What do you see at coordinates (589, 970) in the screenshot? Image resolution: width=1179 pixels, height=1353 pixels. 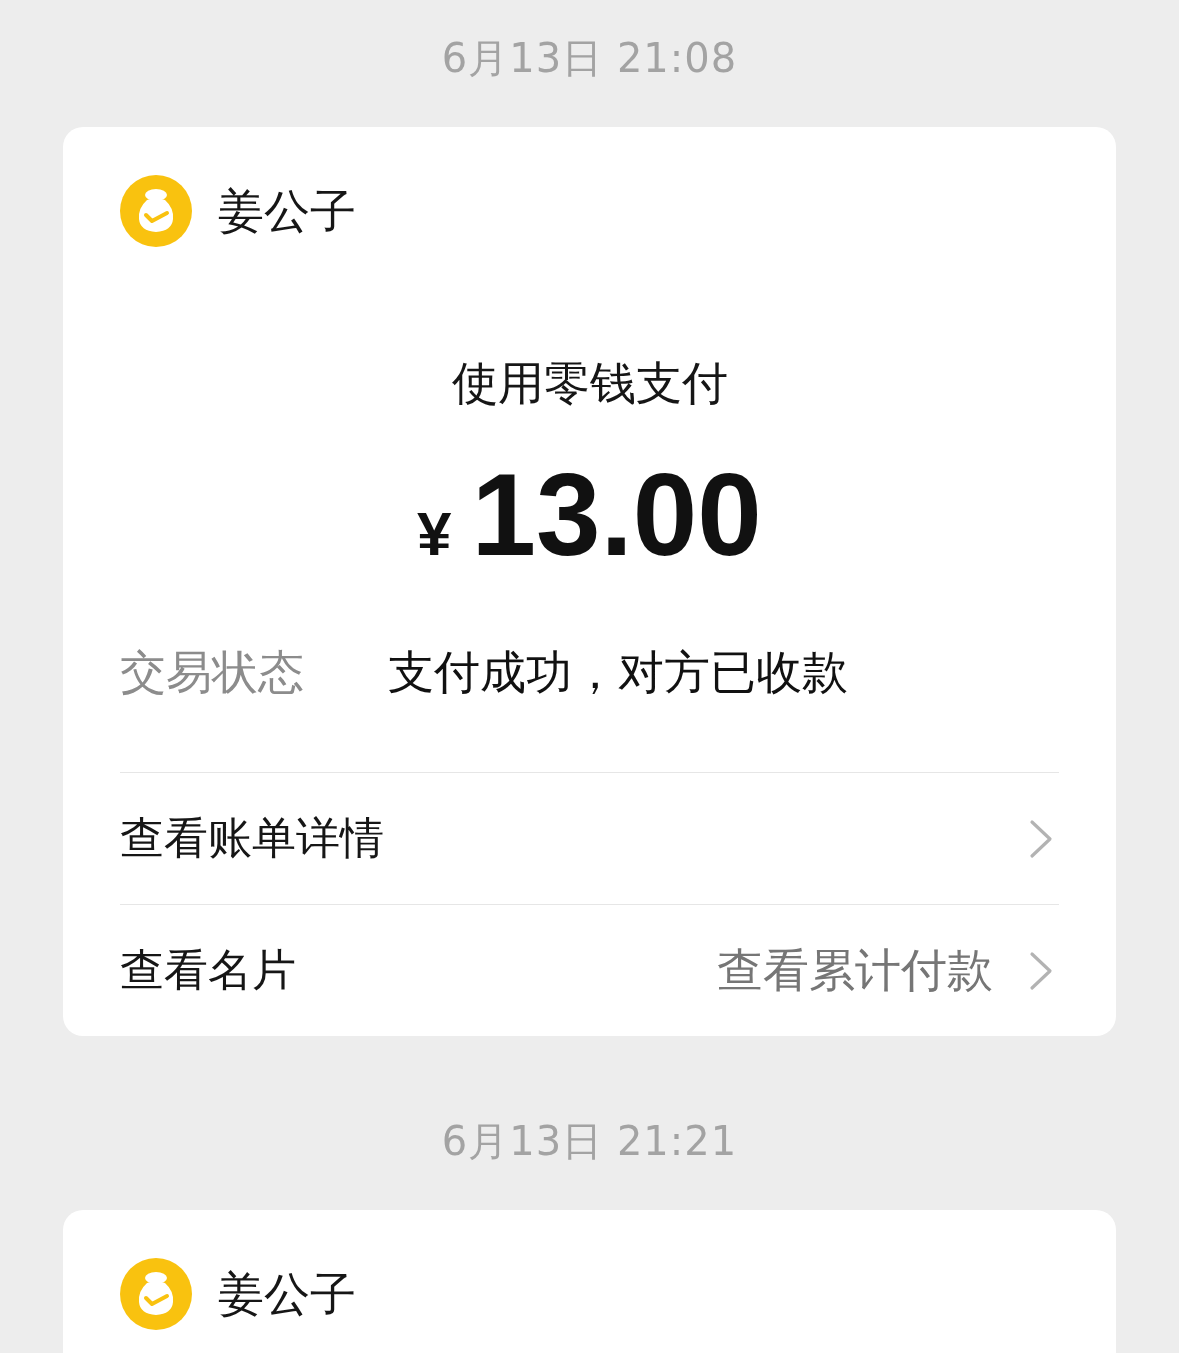 I see `menu-row: 查看名片 查看累计付款` at bounding box center [589, 970].